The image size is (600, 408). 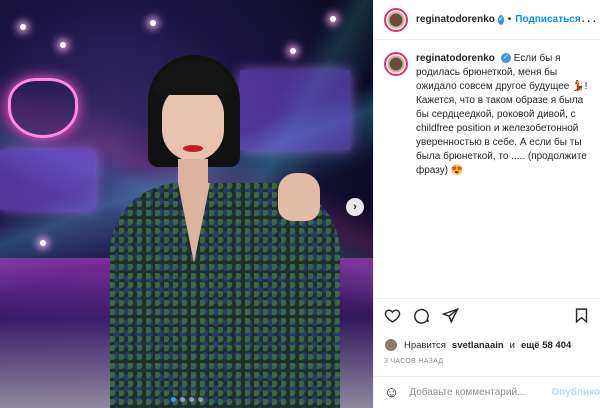 I want to click on lips, so click(x=193, y=148).